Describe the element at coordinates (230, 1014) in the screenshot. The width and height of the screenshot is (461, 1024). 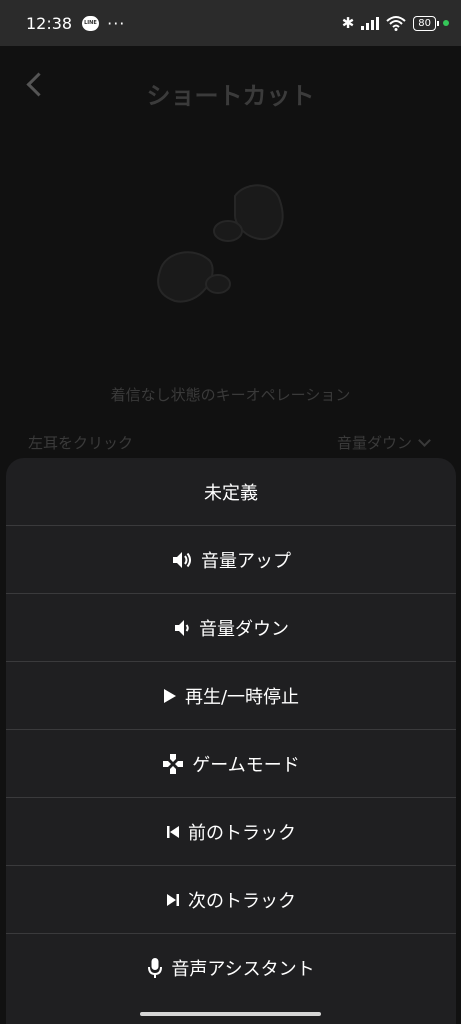
I see `home-indicator` at that location.